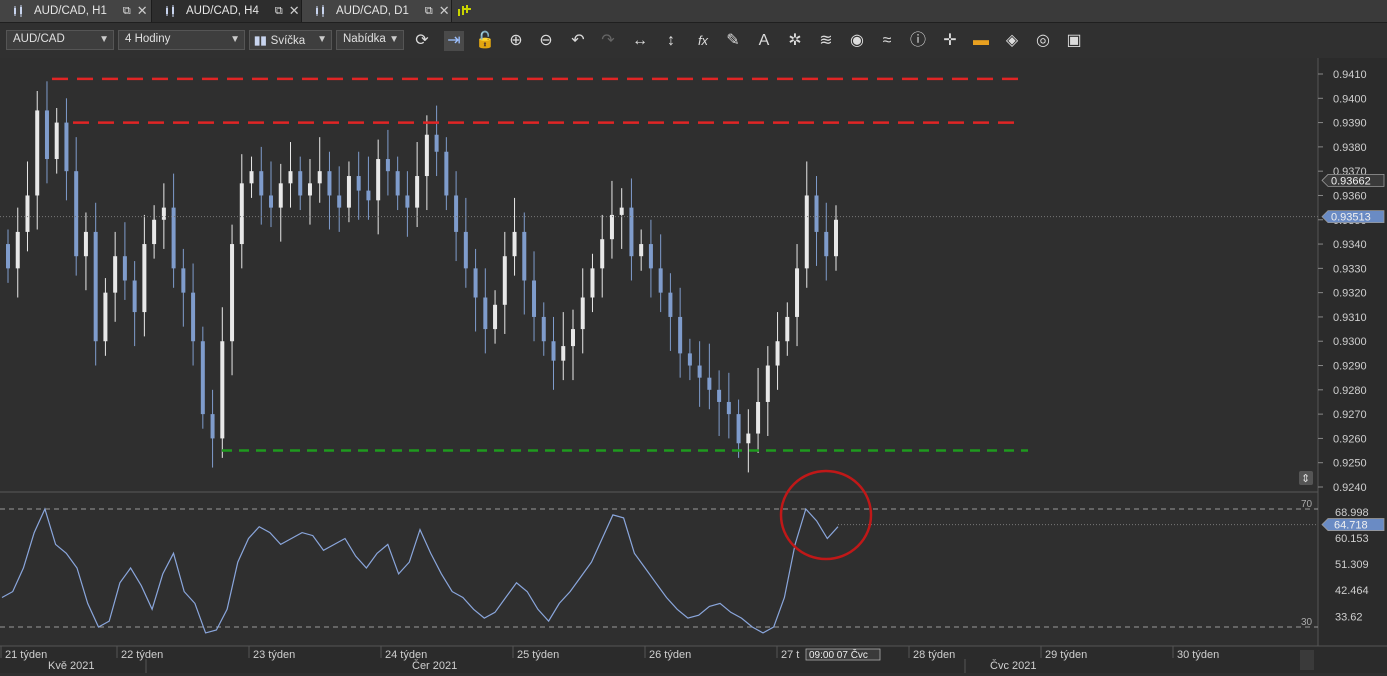 This screenshot has height=676, width=1387. I want to click on tab-aud-cad-d1: AUD/CAD, D1 ⧉ ✕, so click(377, 11).